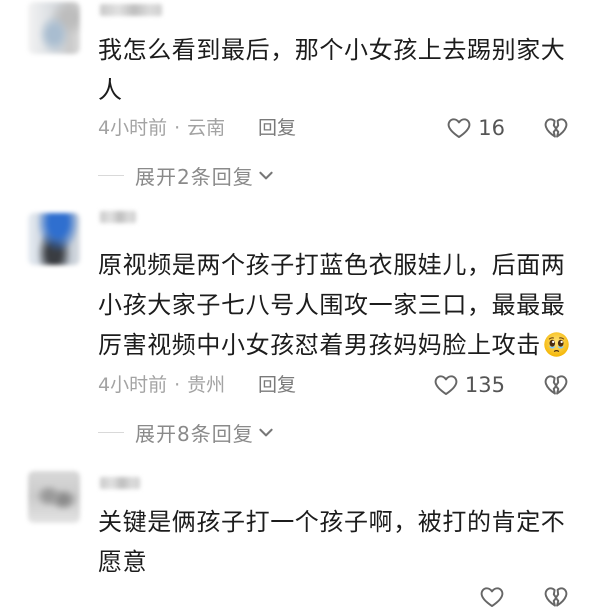 Image resolution: width=600 pixels, height=610 pixels. Describe the element at coordinates (194, 433) in the screenshot. I see `expand-replies-label: 展开8条回复` at that location.